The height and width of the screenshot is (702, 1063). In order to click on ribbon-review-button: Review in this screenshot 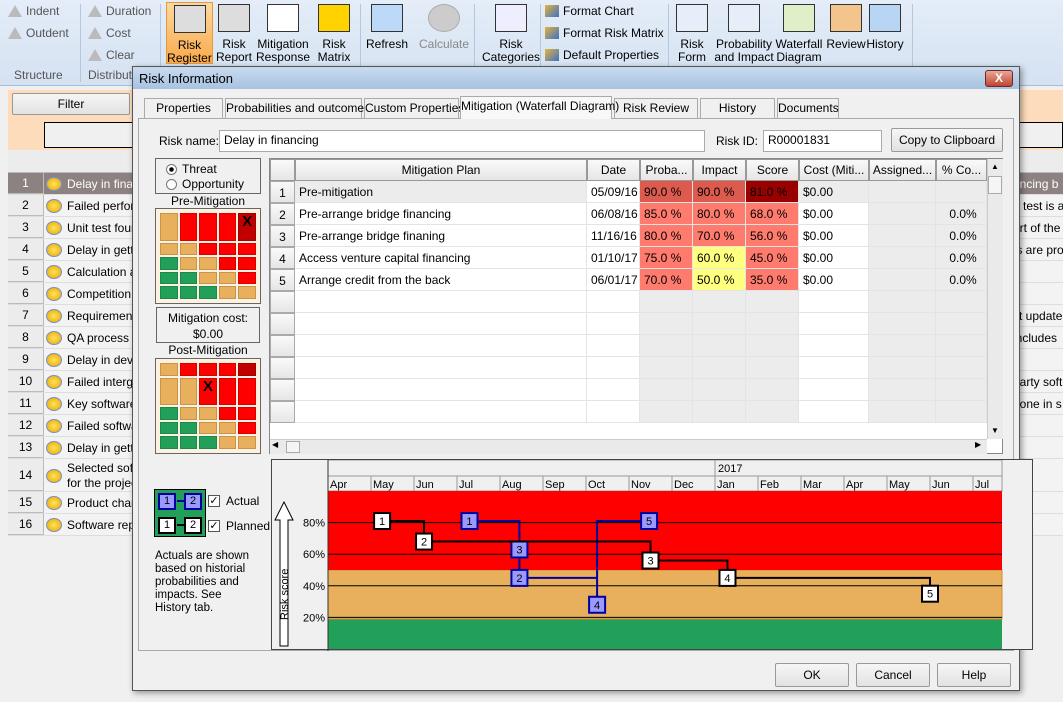, I will do `click(846, 33)`.